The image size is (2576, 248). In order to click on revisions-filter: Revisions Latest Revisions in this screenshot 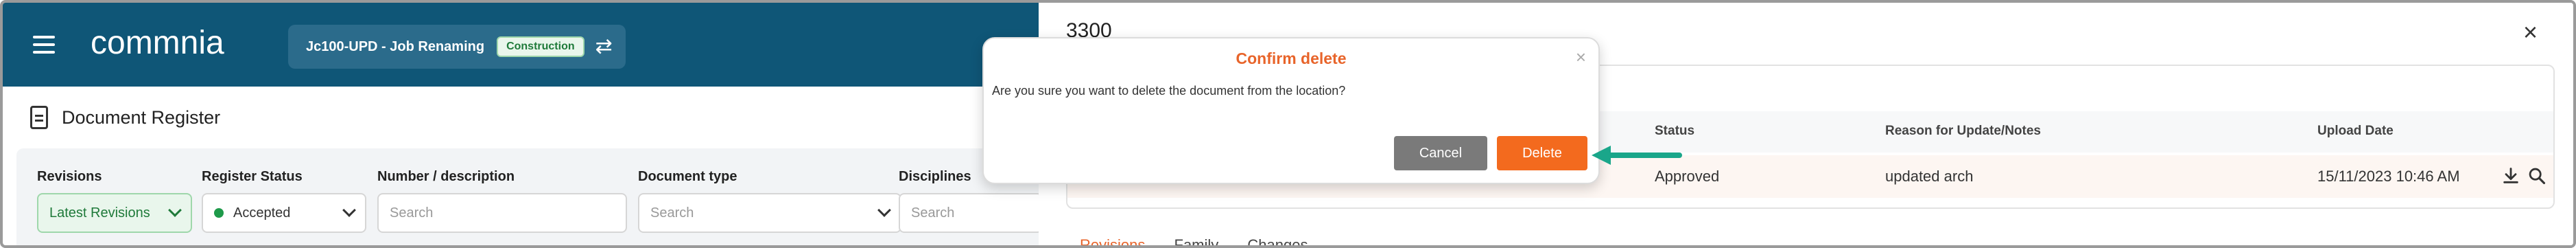, I will do `click(114, 201)`.